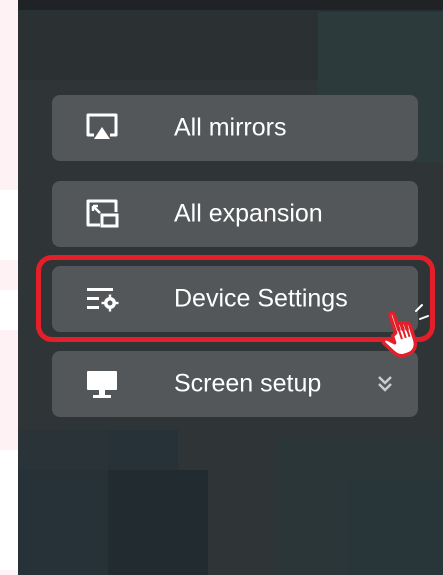 The image size is (443, 575). I want to click on menu-item-screen-setup: Screen setup, so click(235, 384).